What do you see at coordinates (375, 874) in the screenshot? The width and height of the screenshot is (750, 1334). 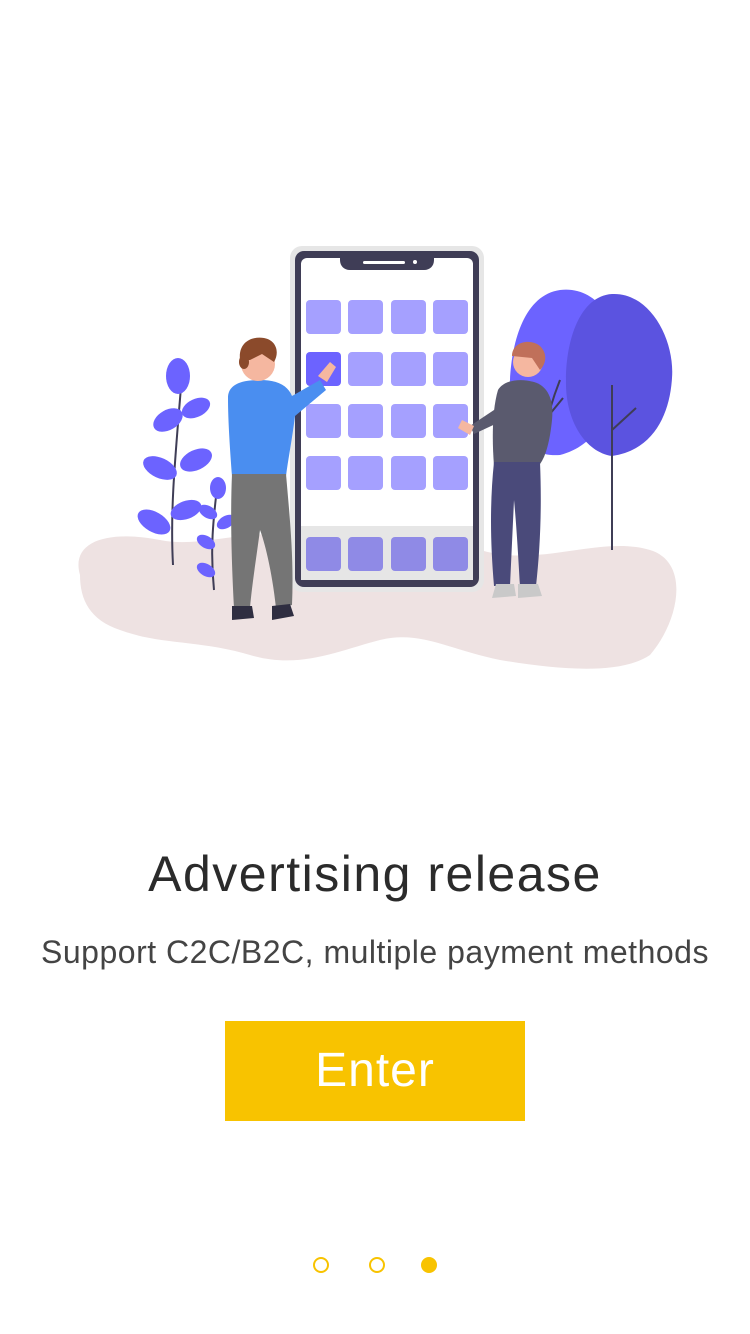 I see `onboarding-title: Advertising release` at bounding box center [375, 874].